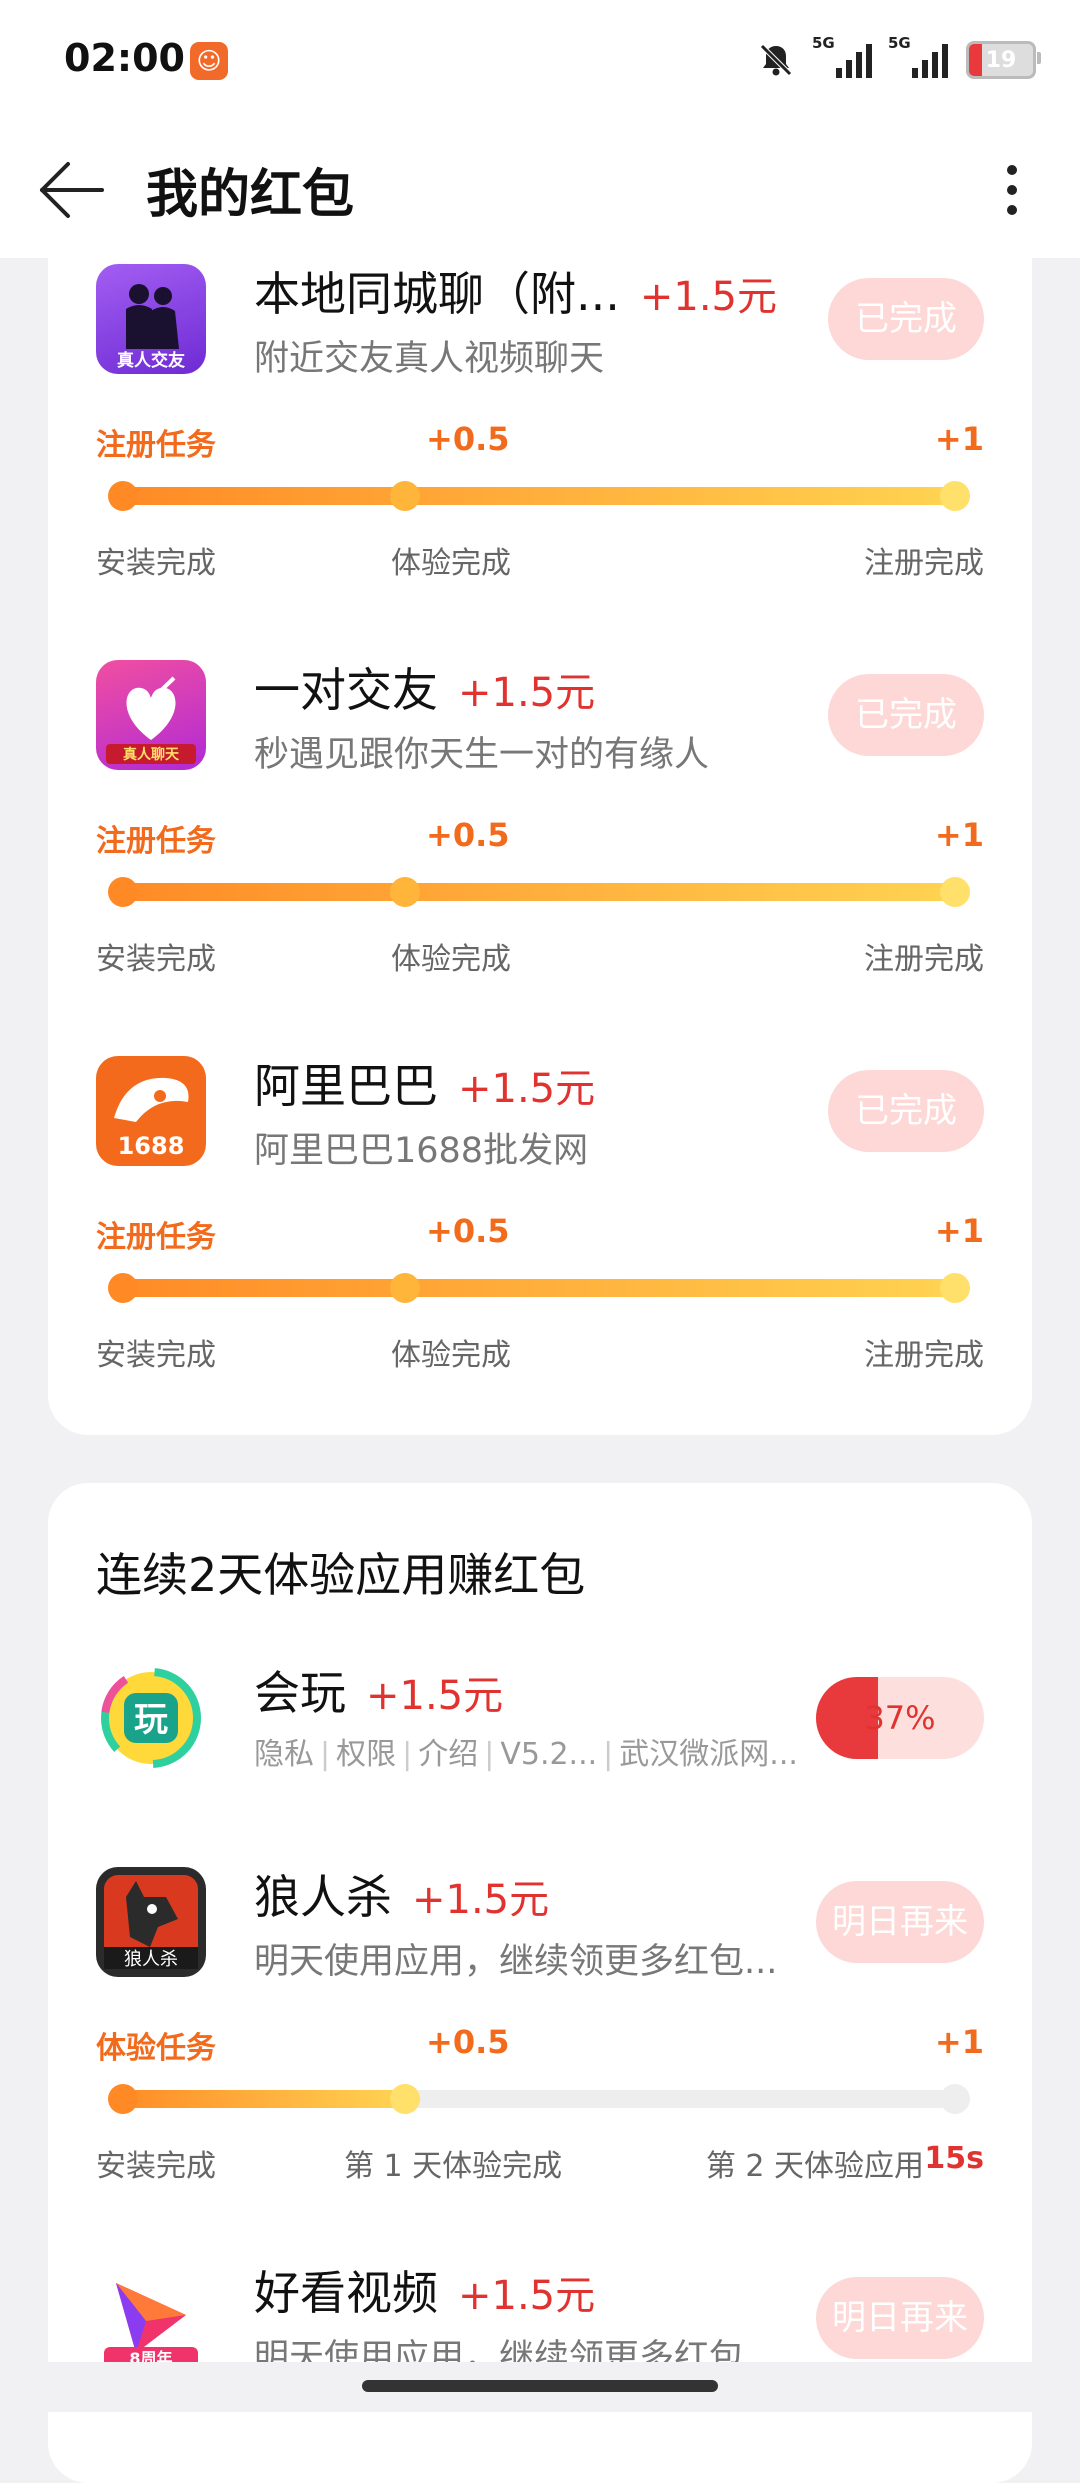 The height and width of the screenshot is (2483, 1080). I want to click on status-bar: 02:00 ☺ 5G 5G 19, so click(540, 60).